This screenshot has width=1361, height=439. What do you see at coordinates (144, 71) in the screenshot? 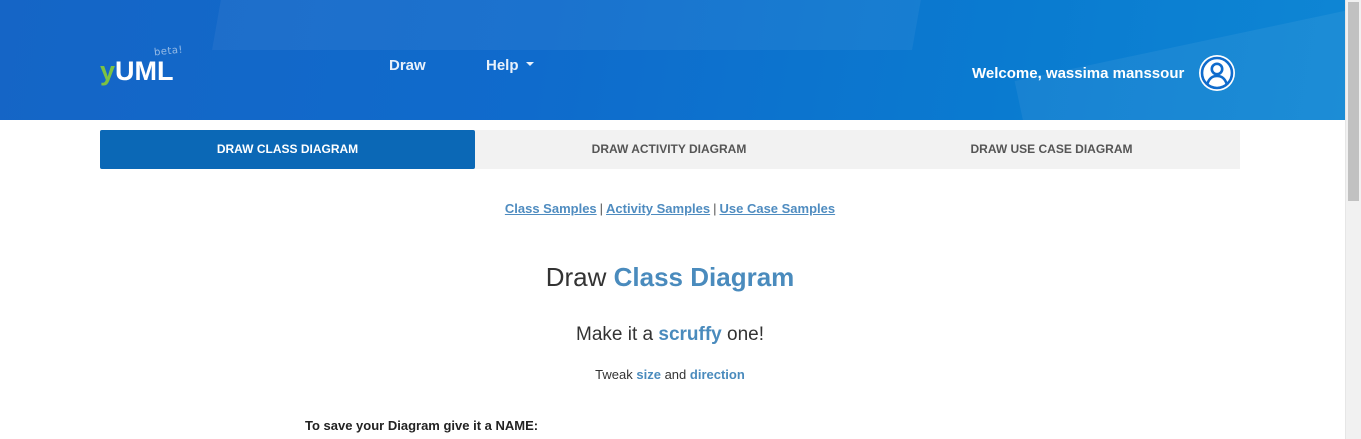
I see `logo-uml: UML` at bounding box center [144, 71].